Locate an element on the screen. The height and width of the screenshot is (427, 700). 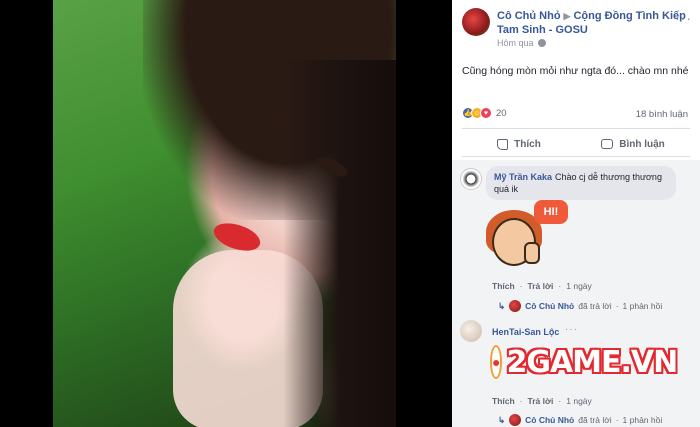
arrow-right-icon: ▶ is located at coordinates (567, 16).